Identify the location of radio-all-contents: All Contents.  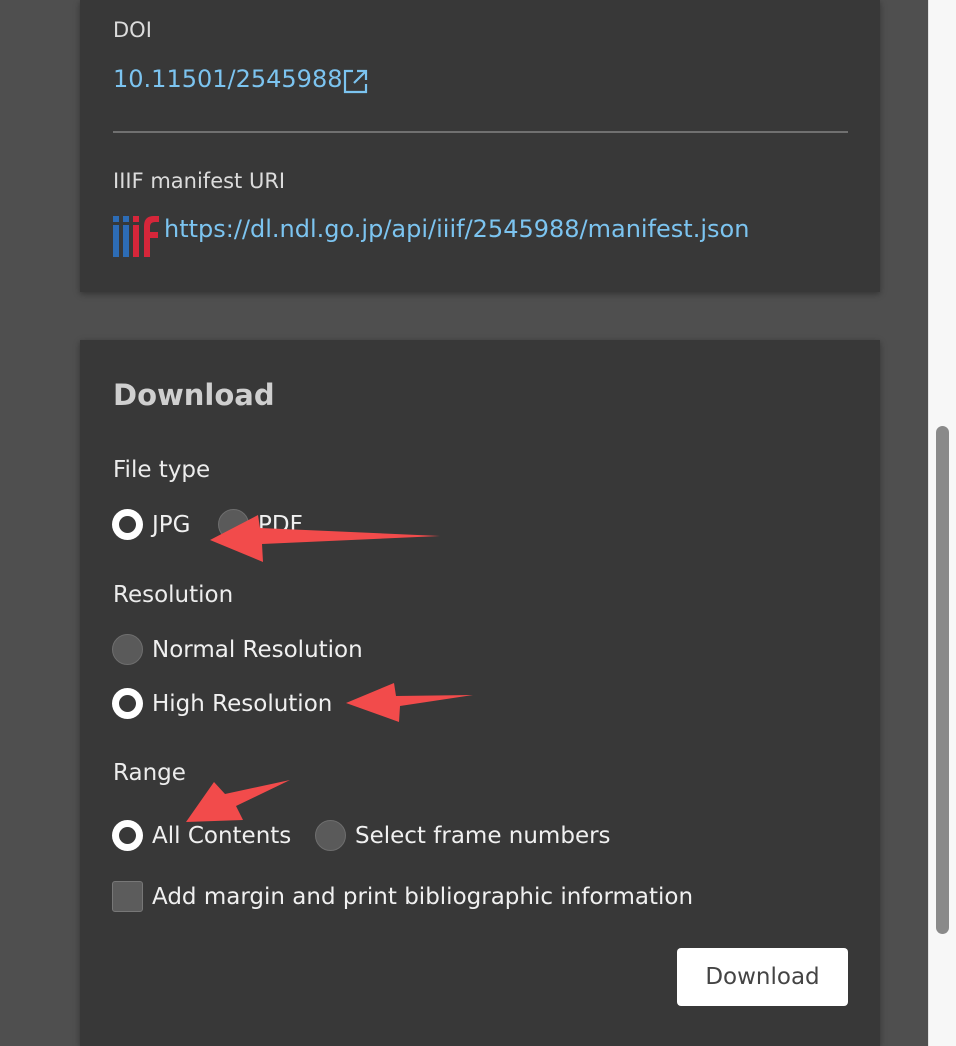
(201, 835).